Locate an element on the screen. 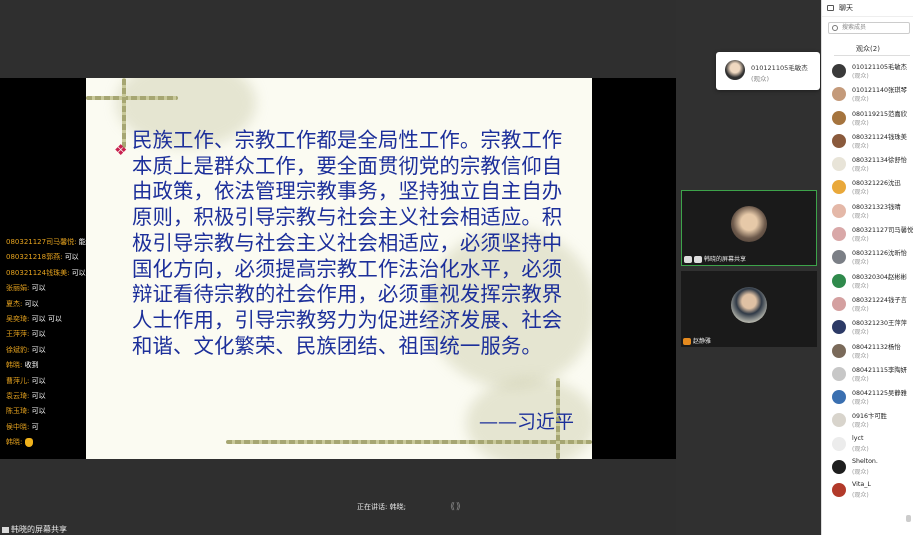  chat-message: 徐斌豹: 可以 is located at coordinates (46, 350).